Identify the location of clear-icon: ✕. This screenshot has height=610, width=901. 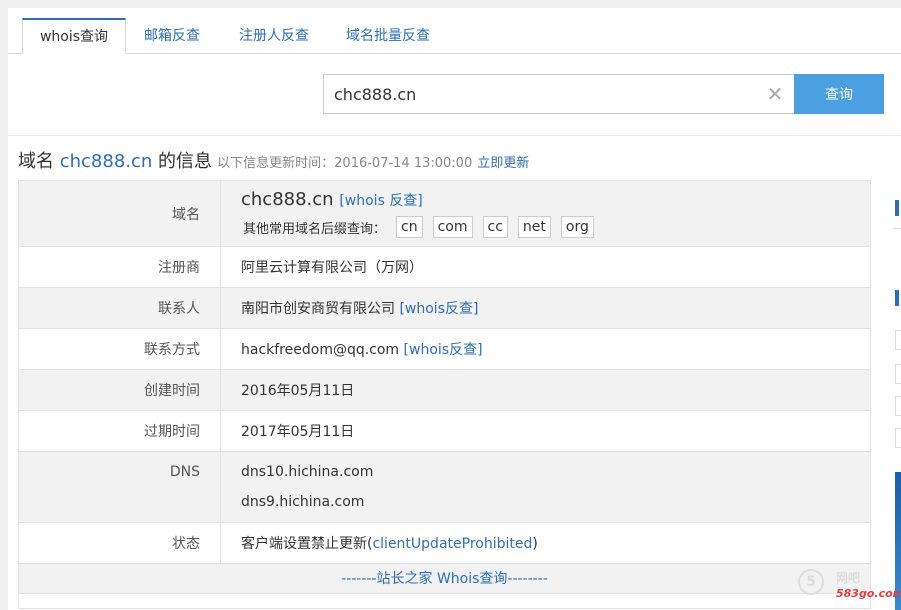
(775, 94).